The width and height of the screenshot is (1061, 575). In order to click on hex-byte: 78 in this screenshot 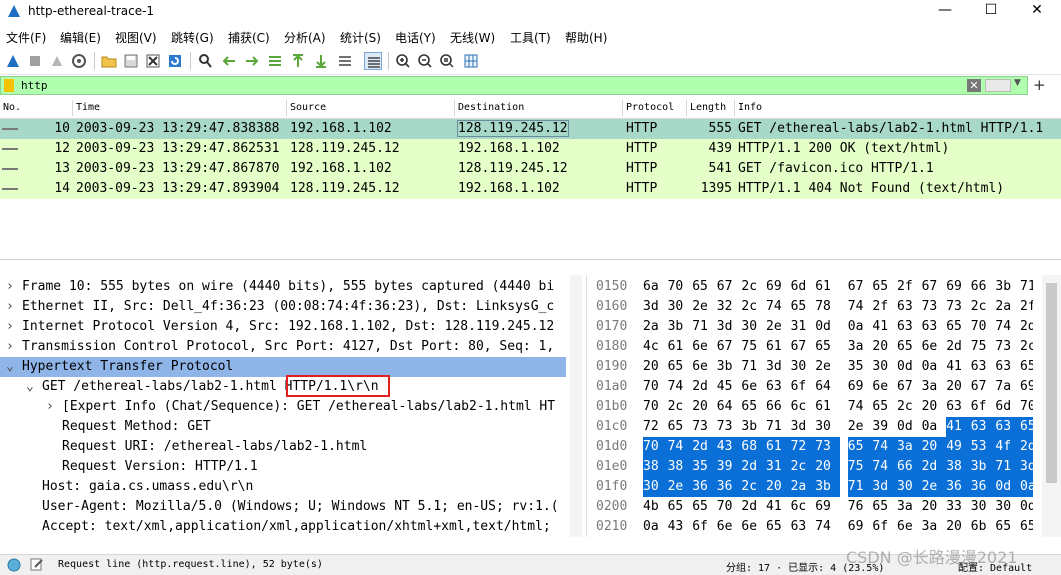, I will do `click(827, 307)`.